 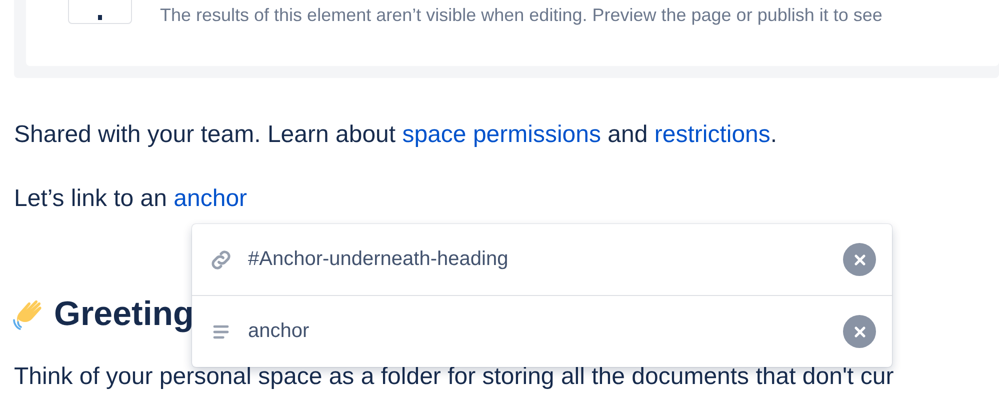 I want to click on body-text: Think of your personal space as a folder for storing all the documents that don't cur, so click(x=454, y=377).